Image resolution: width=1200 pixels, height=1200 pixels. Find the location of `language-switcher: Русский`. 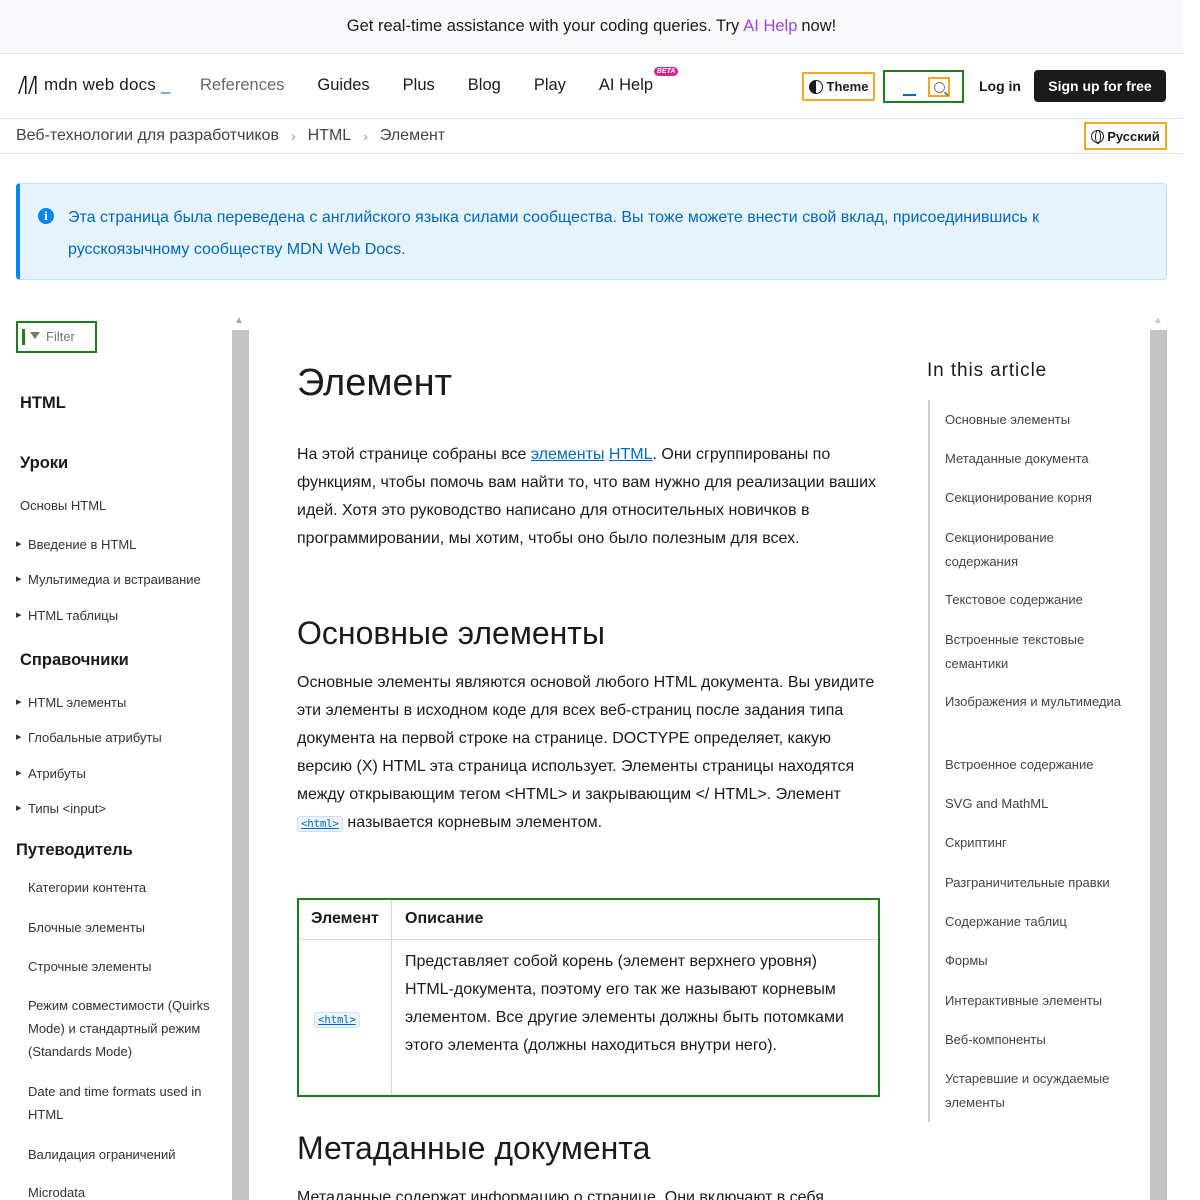

language-switcher: Русский is located at coordinates (1125, 136).